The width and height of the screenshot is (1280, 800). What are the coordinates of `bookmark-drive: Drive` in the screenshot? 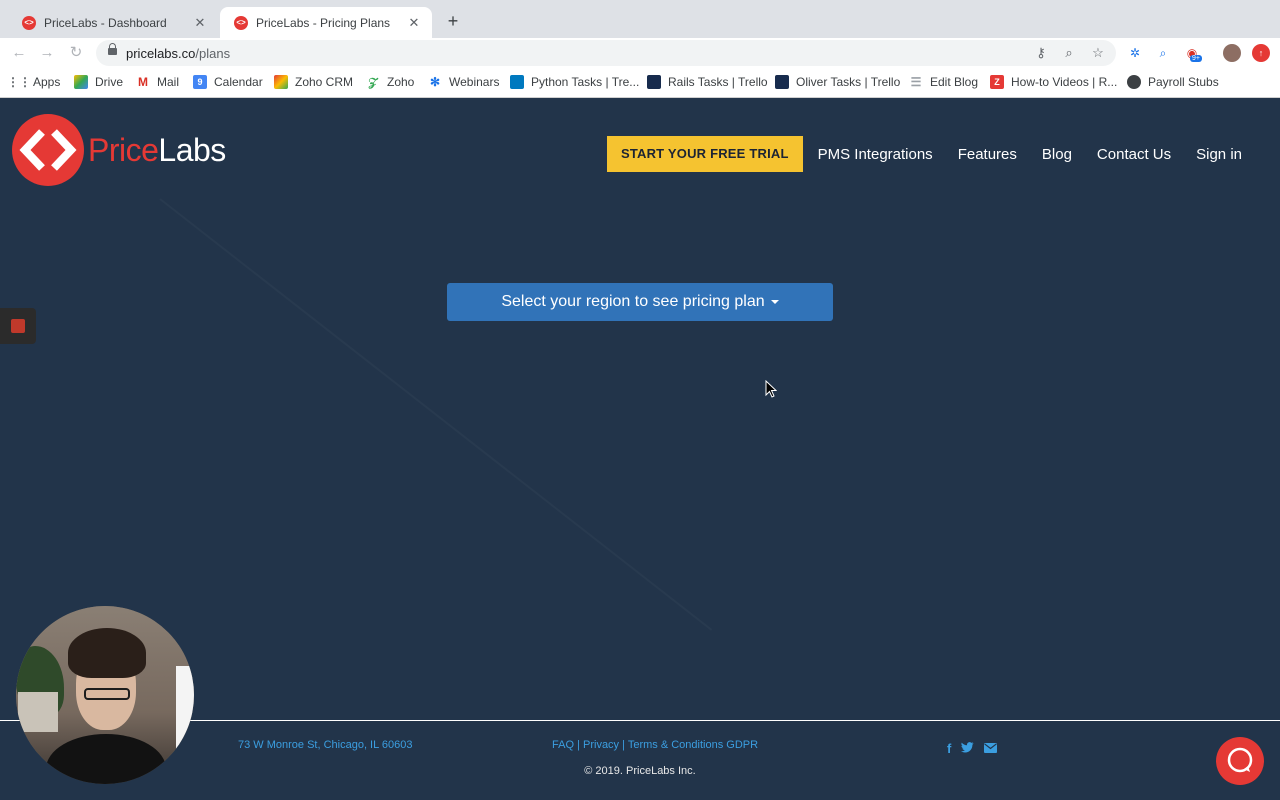 It's located at (98, 82).